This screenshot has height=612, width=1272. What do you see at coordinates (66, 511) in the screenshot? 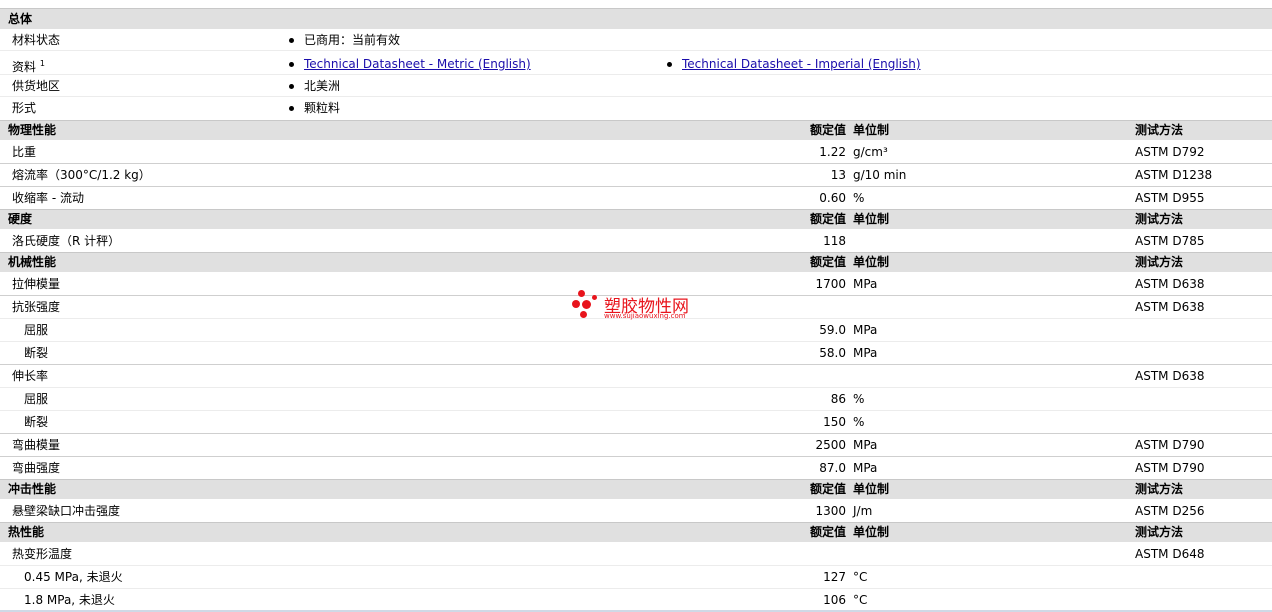
I see `property-label: 悬壁梁缺口冲击强度` at bounding box center [66, 511].